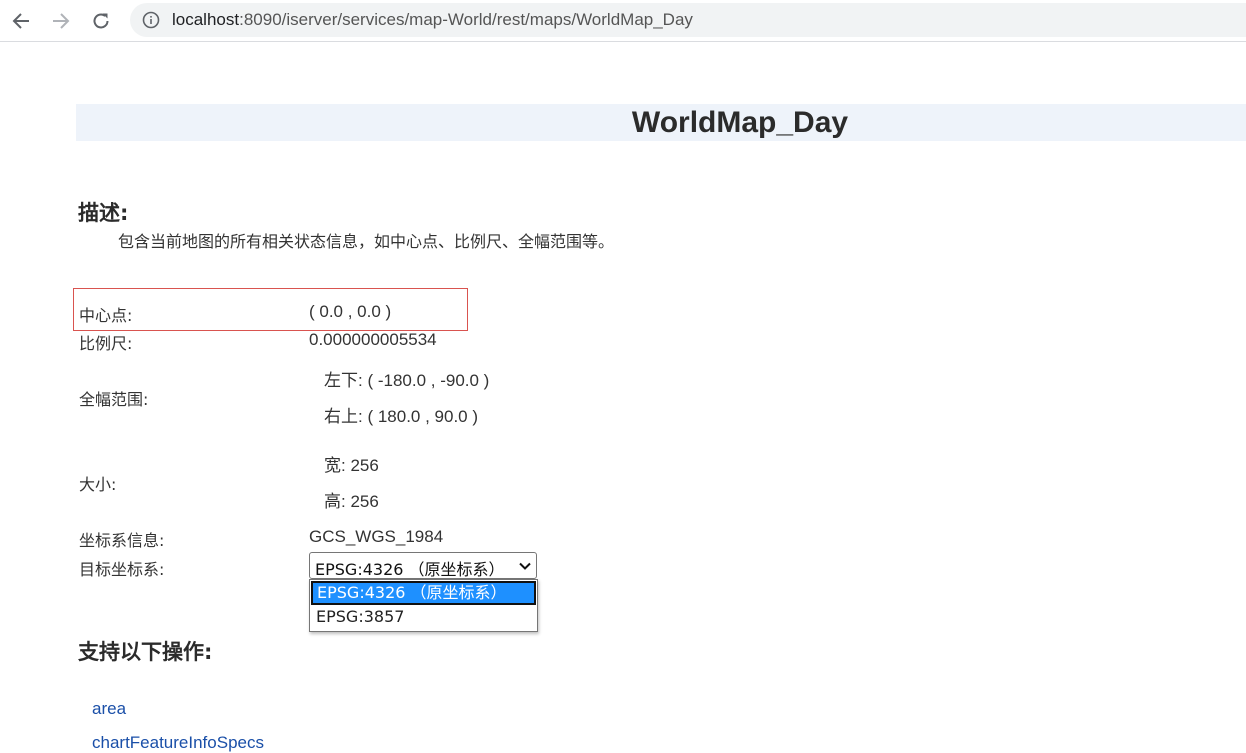 This screenshot has height=753, width=1246. I want to click on description-text: 包含当前地图的所有相关状态信息，如中心点、比例尺、全幅范围等。, so click(366, 241).